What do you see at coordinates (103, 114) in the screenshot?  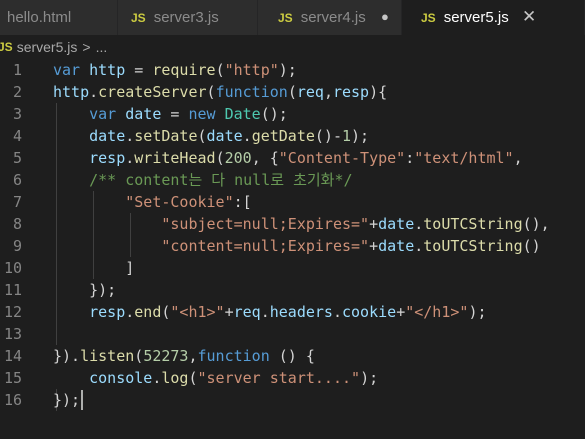 I see `code-token: var` at bounding box center [103, 114].